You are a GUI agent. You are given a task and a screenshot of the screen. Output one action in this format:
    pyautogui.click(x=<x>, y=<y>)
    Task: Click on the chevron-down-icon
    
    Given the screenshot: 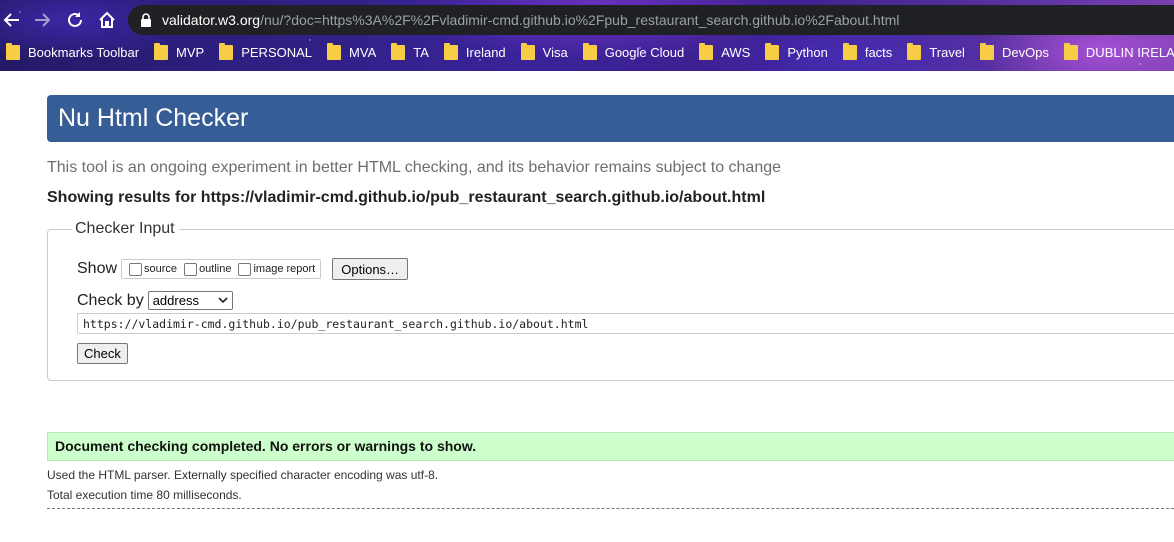 What is the action you would take?
    pyautogui.click(x=223, y=301)
    